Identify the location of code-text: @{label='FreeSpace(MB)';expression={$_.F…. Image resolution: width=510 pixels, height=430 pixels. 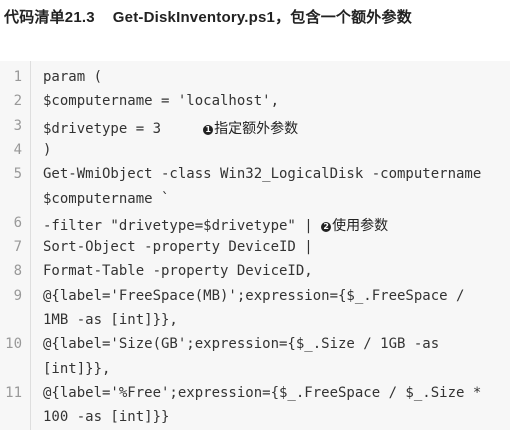
(254, 295).